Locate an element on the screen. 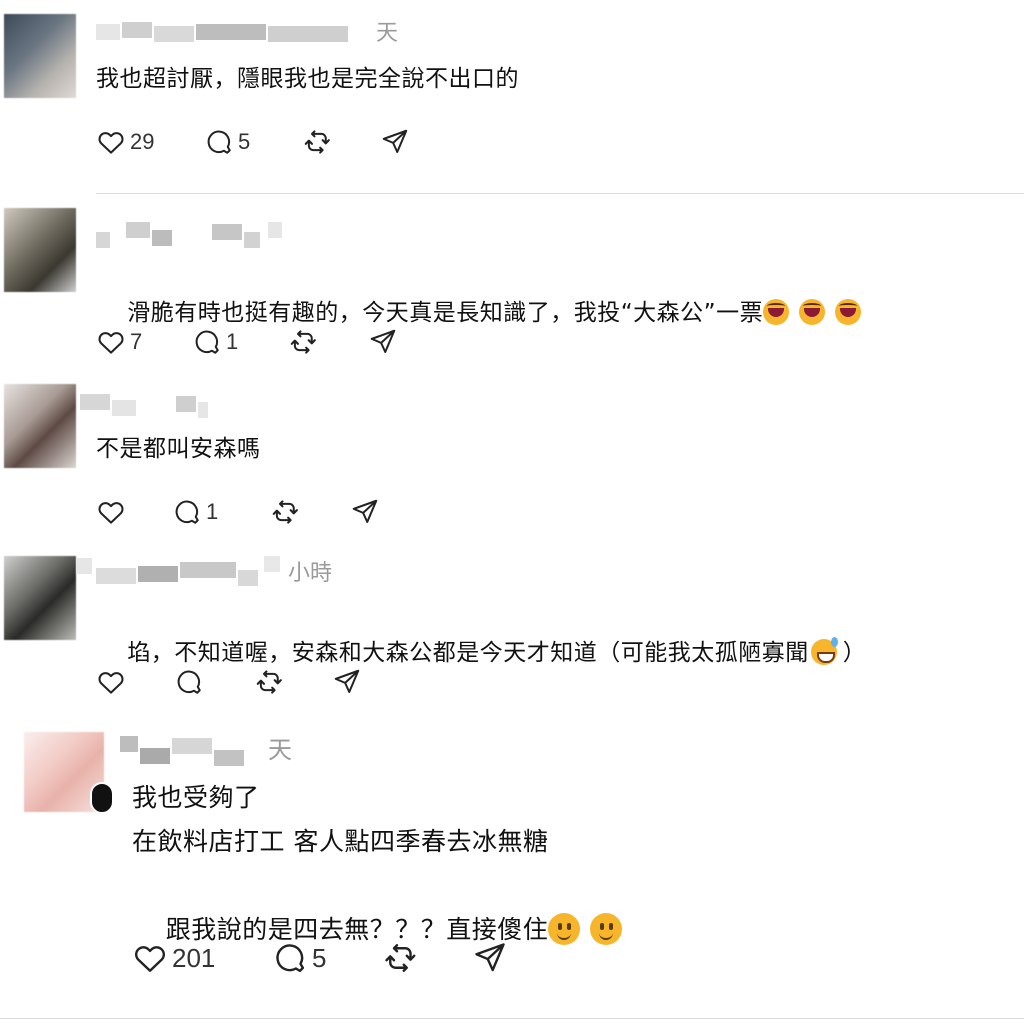 The image size is (1024, 1024). action-bar: 201 5 is located at coordinates (332, 958).